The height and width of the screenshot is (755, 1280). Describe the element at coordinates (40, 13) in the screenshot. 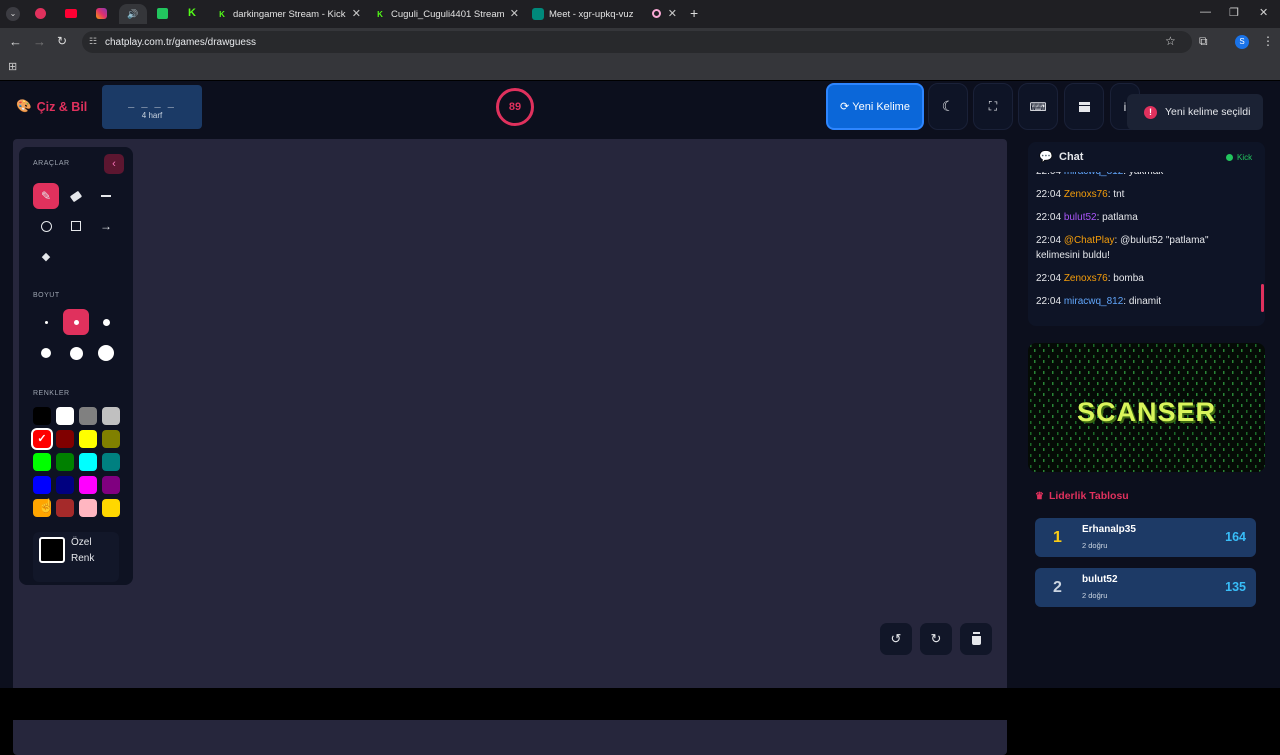

I see `pinned-tab-icon` at that location.